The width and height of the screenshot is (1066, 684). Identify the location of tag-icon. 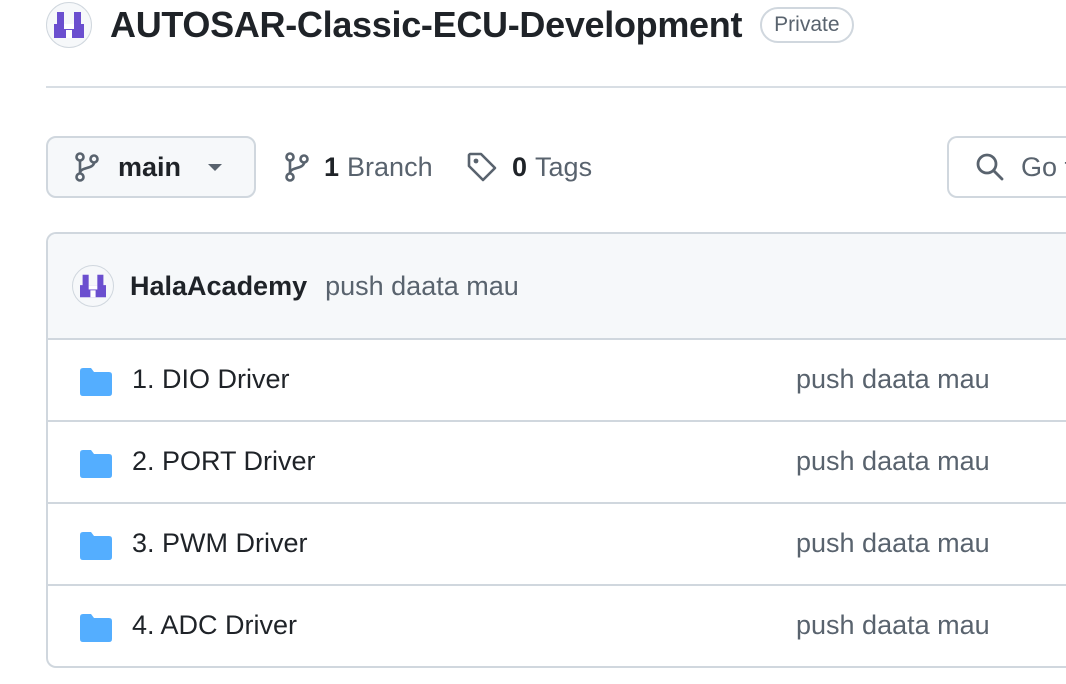
(482, 167).